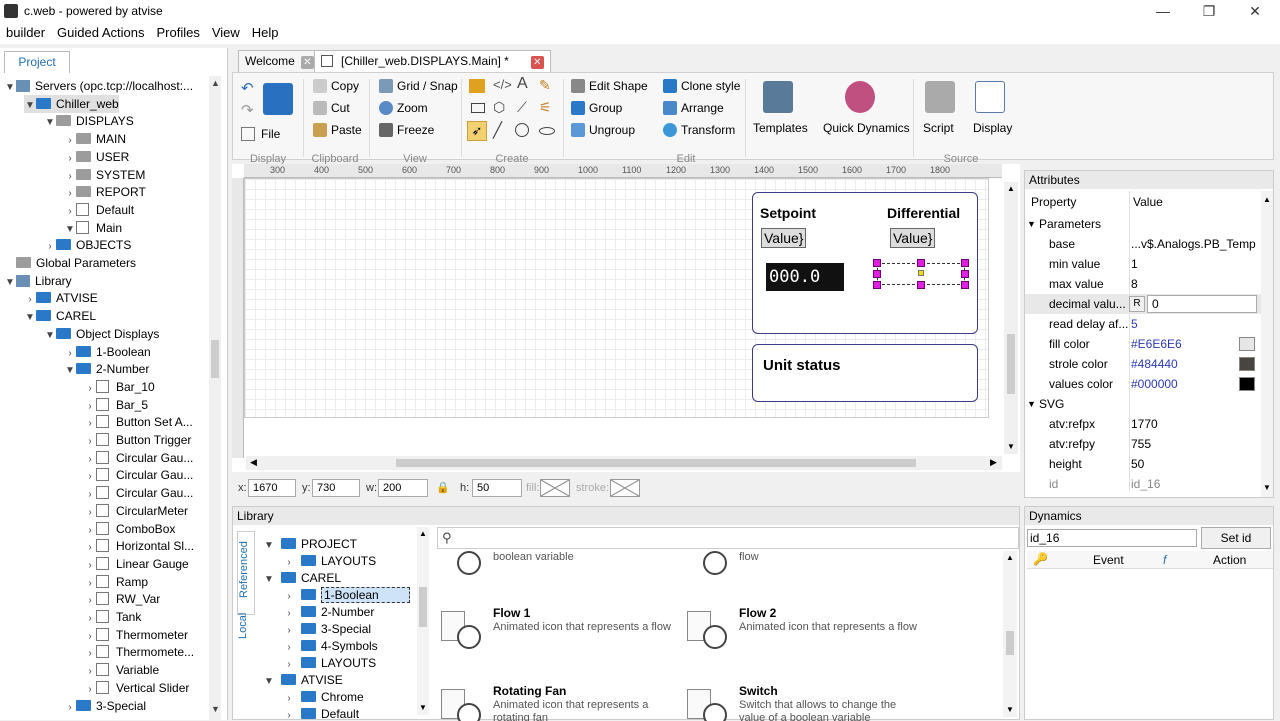 The width and height of the screenshot is (1280, 721). Describe the element at coordinates (60, 316) in the screenshot. I see `tree-item: ▼ CAREL` at that location.